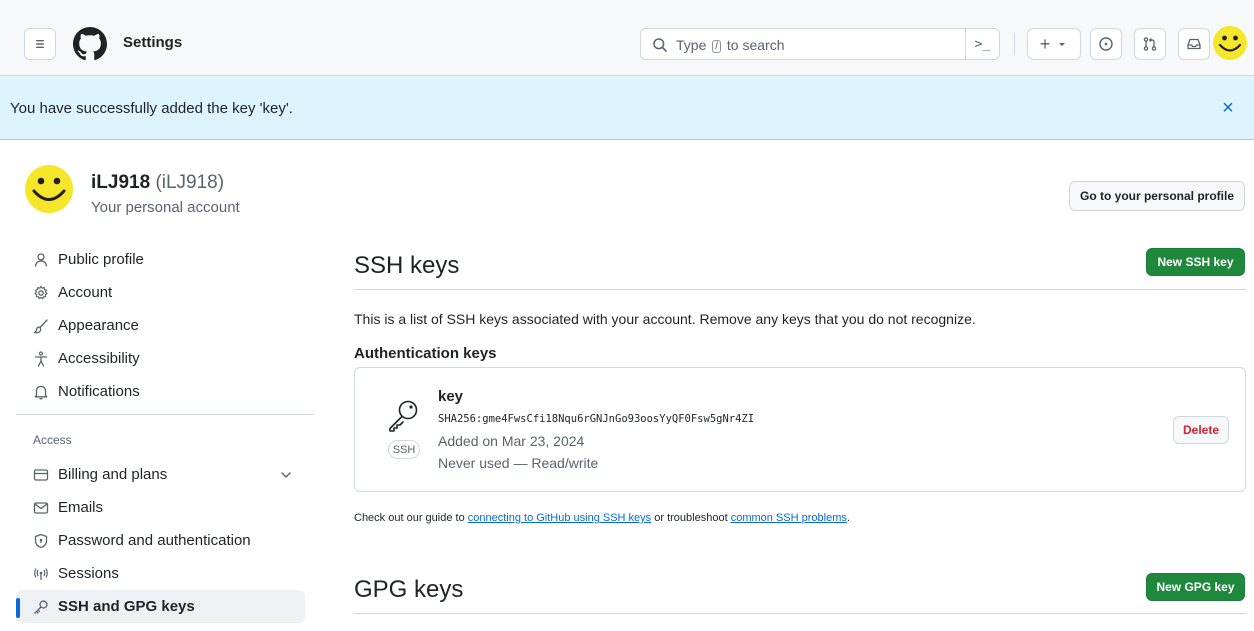 This screenshot has height=631, width=1254. What do you see at coordinates (404, 449) in the screenshot?
I see `key-type-badge: SSH` at bounding box center [404, 449].